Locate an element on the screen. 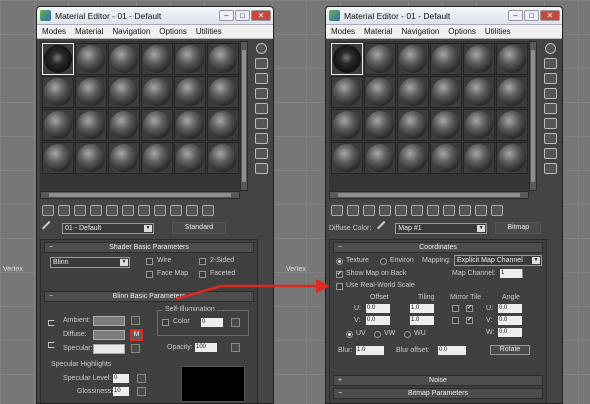  coordinates-rollout-header: − Coordinates is located at coordinates (438, 247).